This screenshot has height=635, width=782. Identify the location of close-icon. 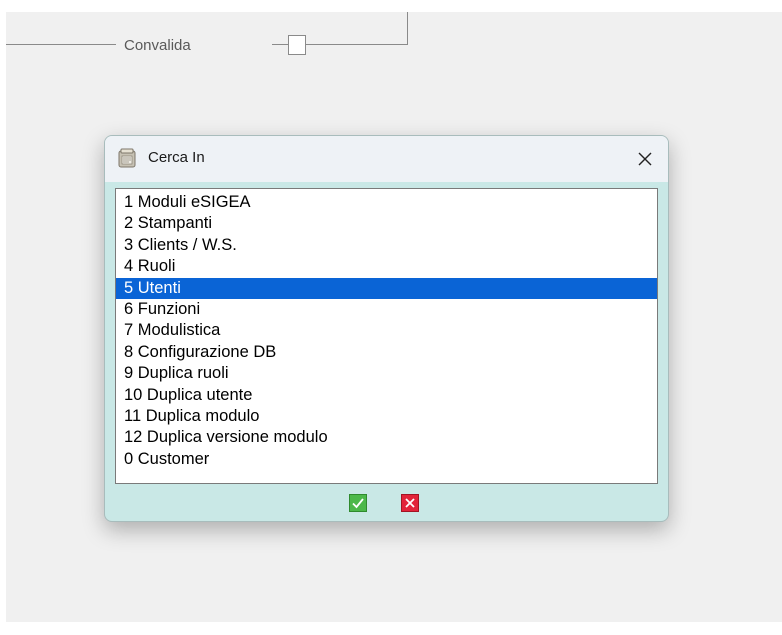
(645, 159).